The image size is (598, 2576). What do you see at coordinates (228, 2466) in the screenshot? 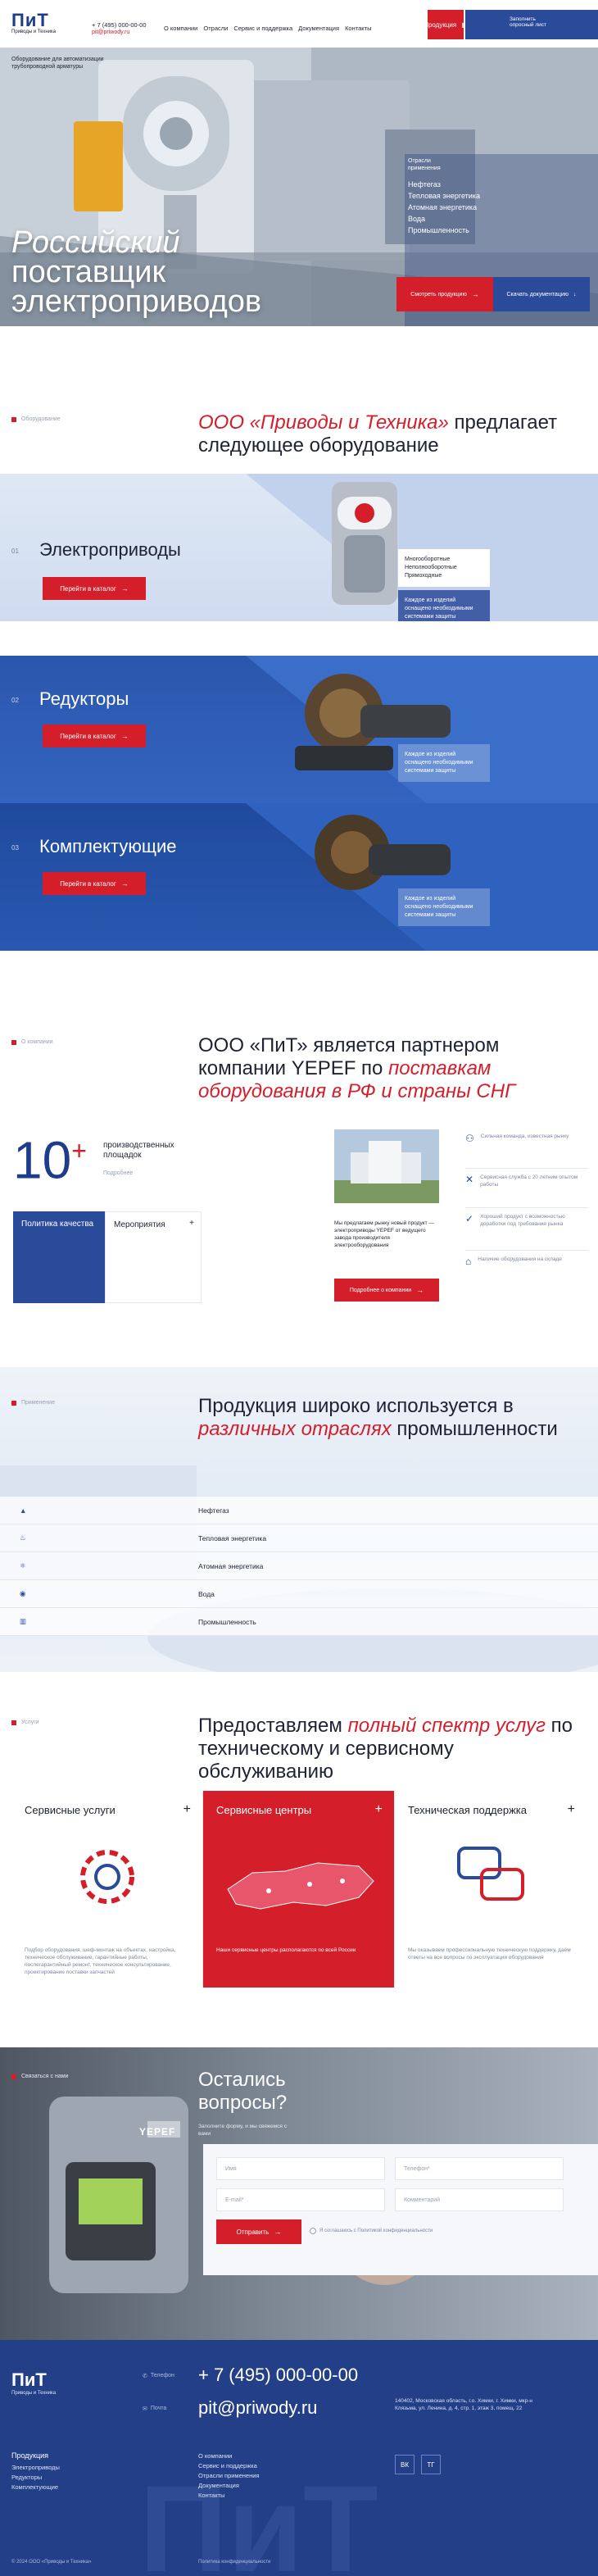
I see `footer-link: Сервис и поддержка` at bounding box center [228, 2466].